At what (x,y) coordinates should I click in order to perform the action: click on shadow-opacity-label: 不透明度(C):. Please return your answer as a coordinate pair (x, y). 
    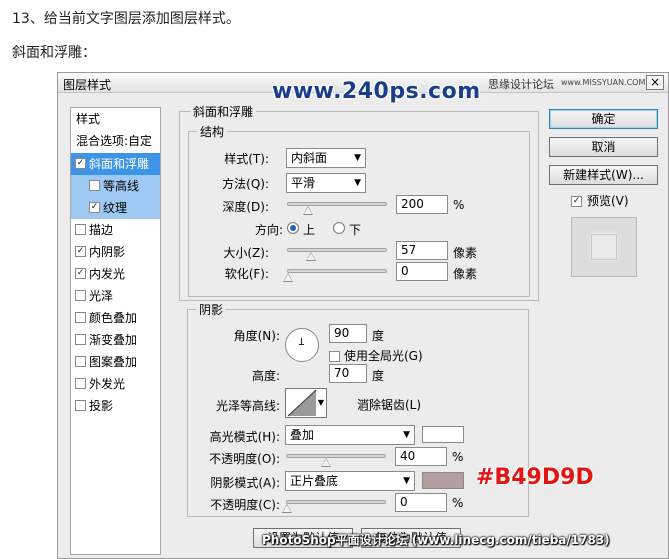
    Looking at the image, I should click on (245, 505).